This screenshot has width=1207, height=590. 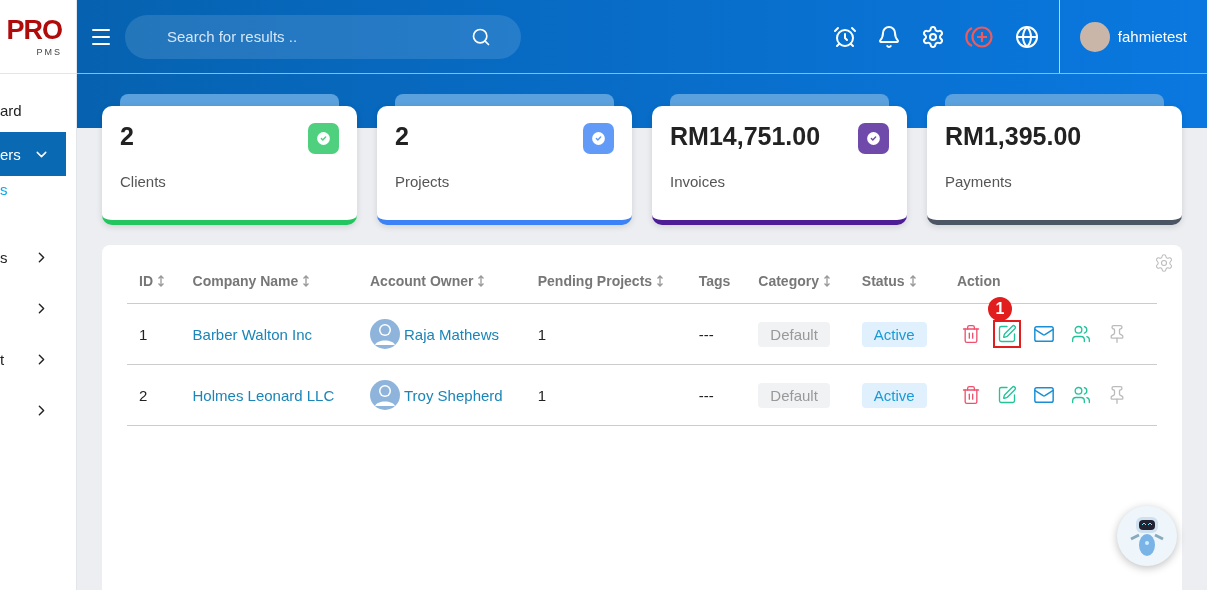 I want to click on column-header: Status, so click(x=897, y=288).